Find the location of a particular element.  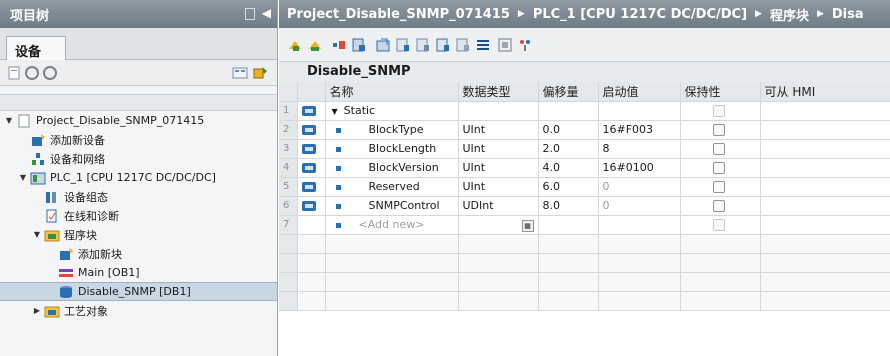

monitor-all-icon is located at coordinates (525, 45).